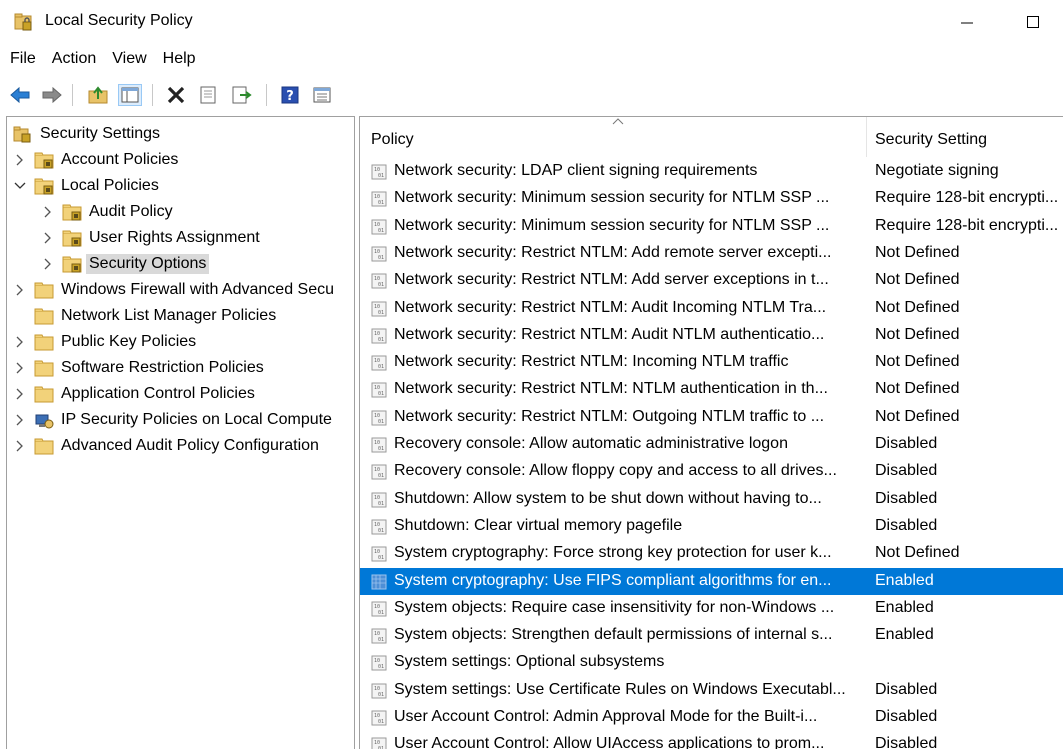 Image resolution: width=1063 pixels, height=749 pixels. Describe the element at coordinates (179, 60) in the screenshot. I see `menu-help: Help` at that location.